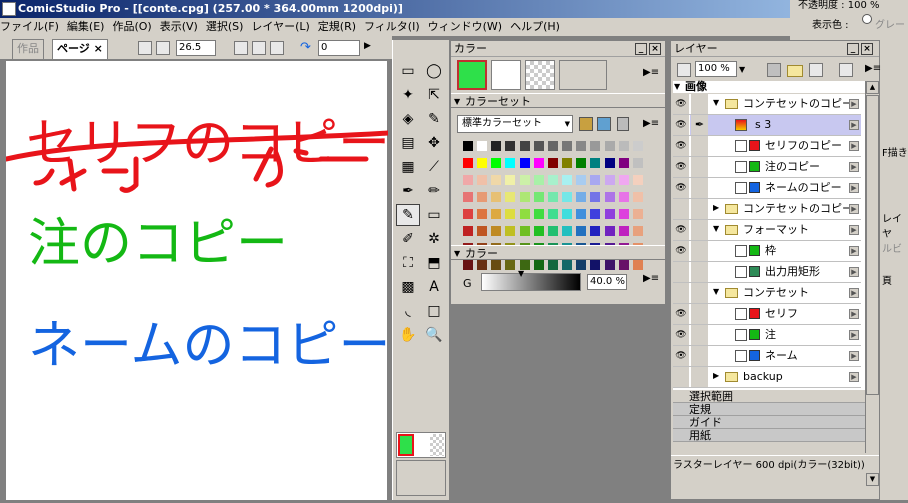 This screenshot has height=503, width=908. Describe the element at coordinates (225, 26) in the screenshot. I see `menu-item: 選択(S)` at that location.